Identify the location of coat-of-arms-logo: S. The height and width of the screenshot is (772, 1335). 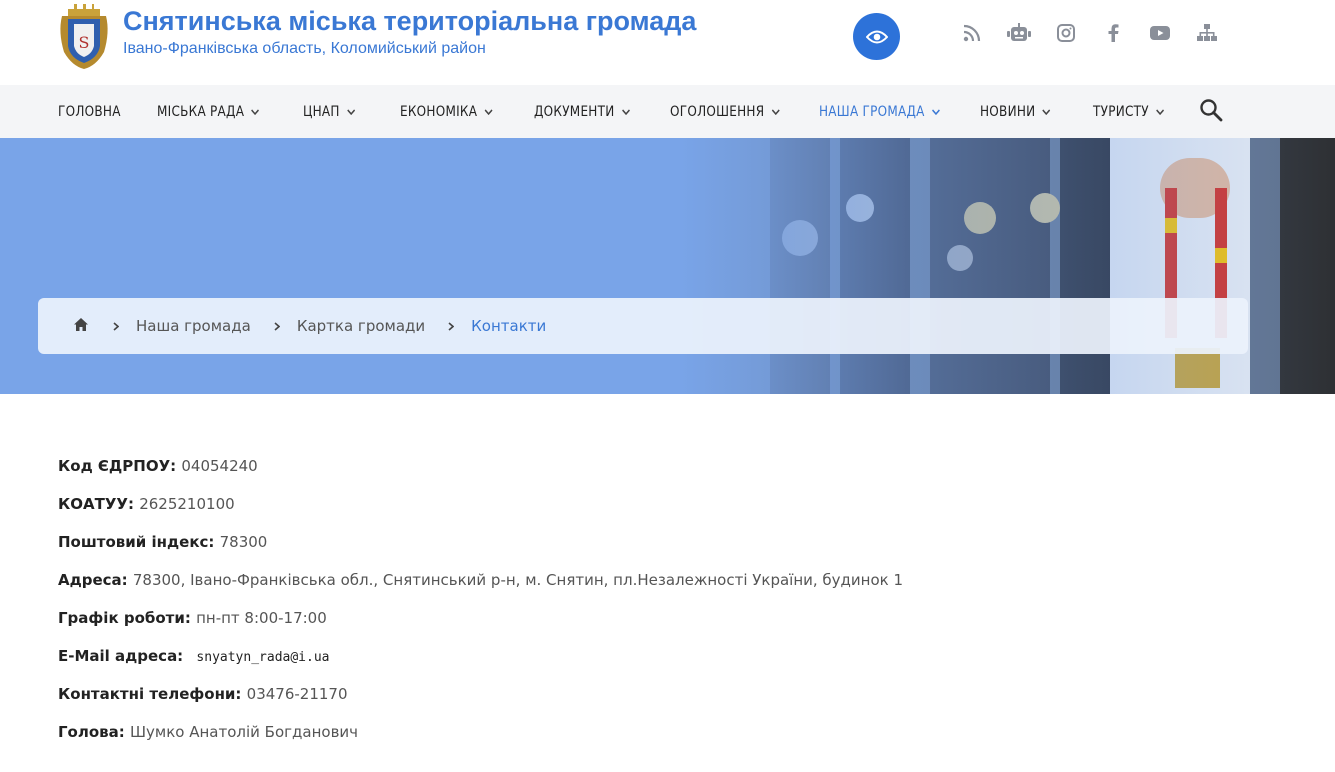
(84, 36).